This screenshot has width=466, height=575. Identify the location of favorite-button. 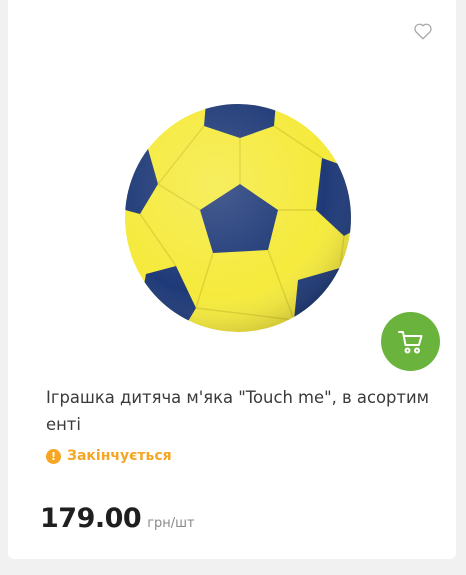
(423, 31).